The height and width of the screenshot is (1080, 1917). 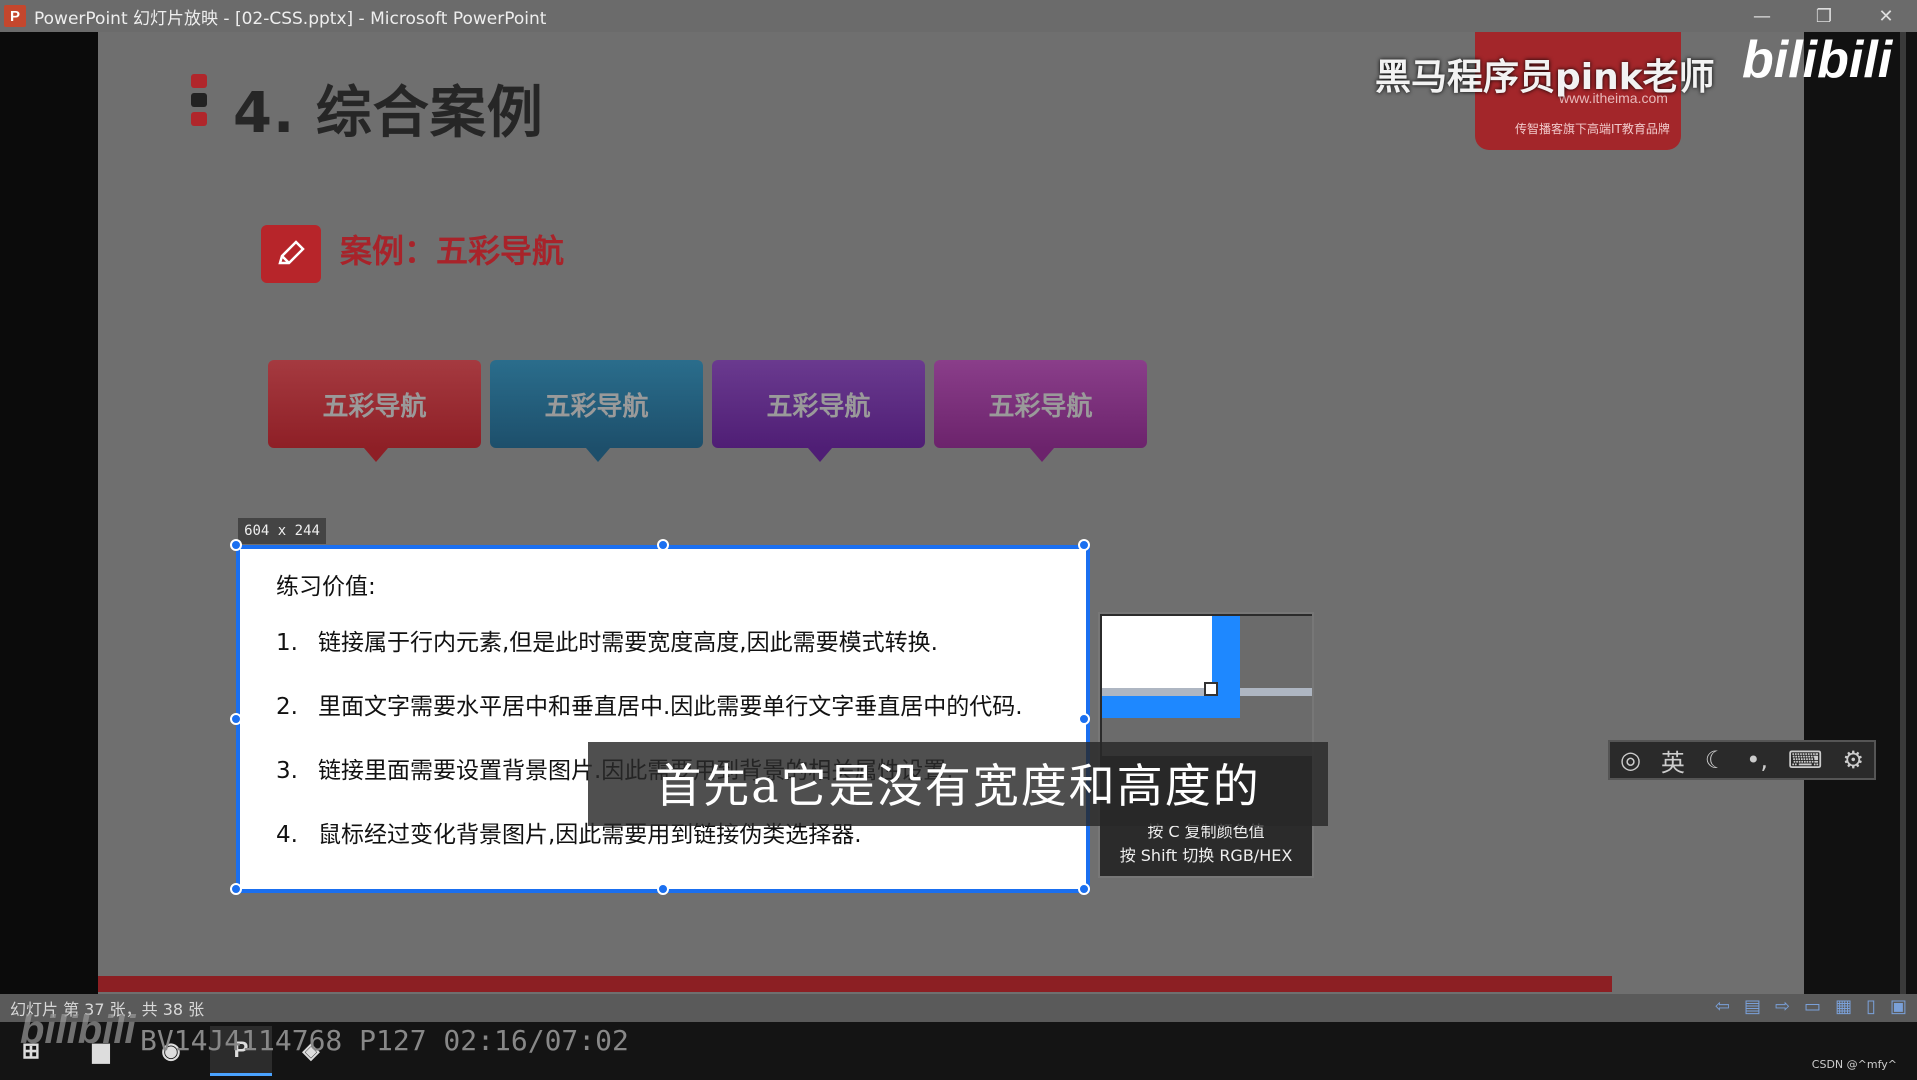 I want to click on magnifier-view, so click(x=1207, y=686).